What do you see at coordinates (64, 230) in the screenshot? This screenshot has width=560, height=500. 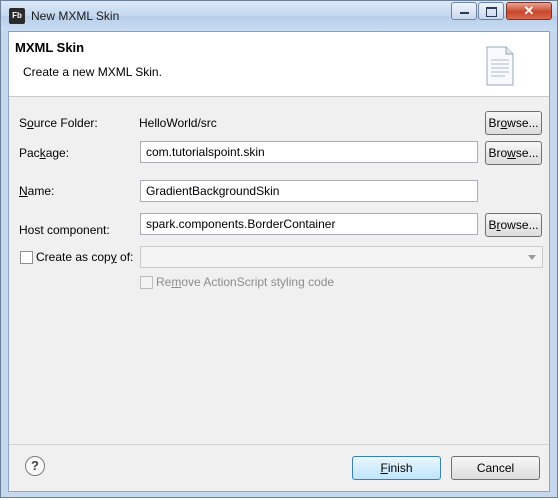 I see `host-component-label: Host component:` at bounding box center [64, 230].